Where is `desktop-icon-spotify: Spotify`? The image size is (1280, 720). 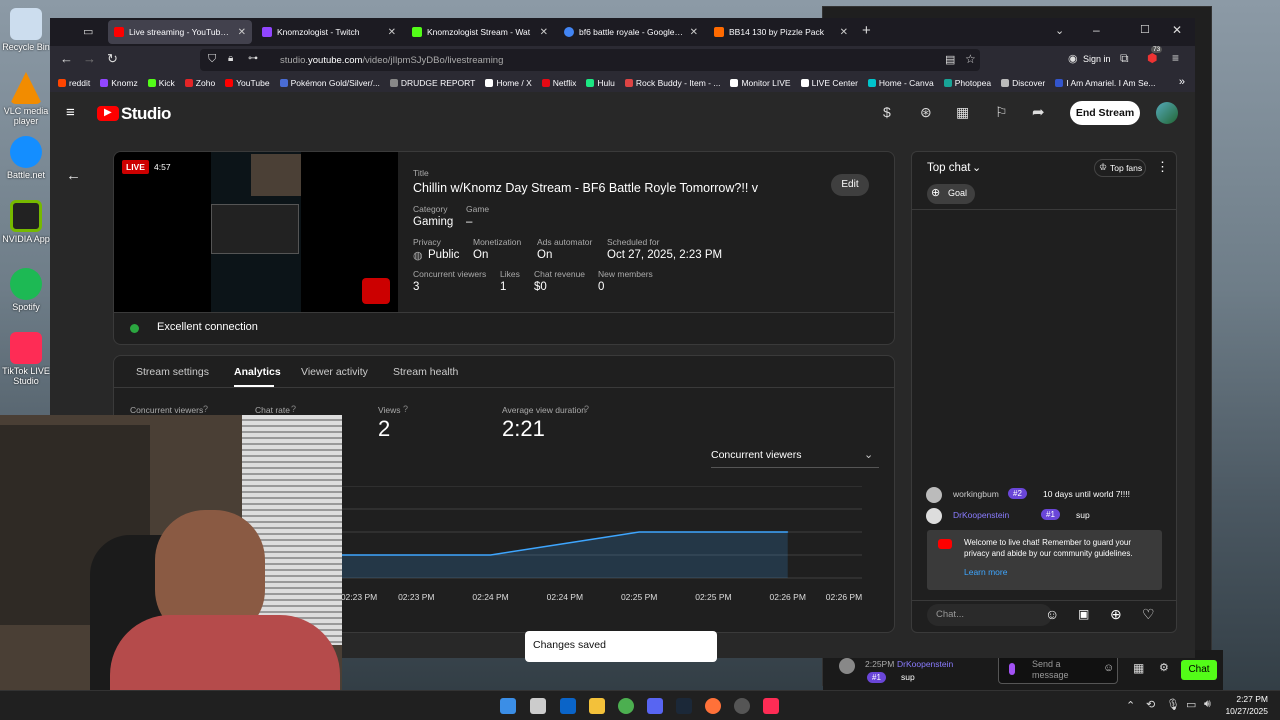
desktop-icon-spotify: Spotify is located at coordinates (26, 290).